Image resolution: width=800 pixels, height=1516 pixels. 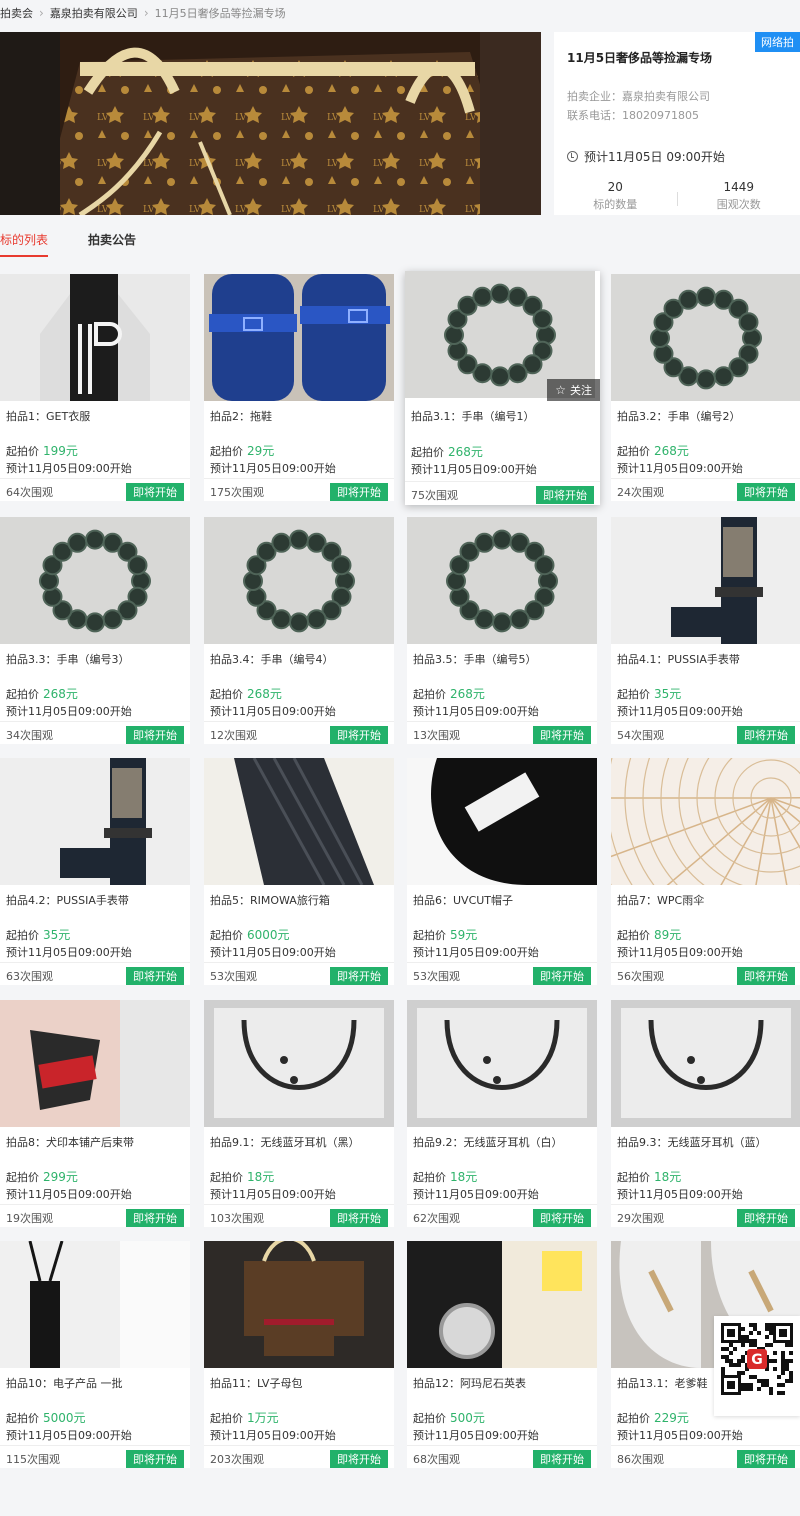 What do you see at coordinates (46, 1417) in the screenshot?
I see `start-price-row: 起拍价 5000元` at bounding box center [46, 1417].